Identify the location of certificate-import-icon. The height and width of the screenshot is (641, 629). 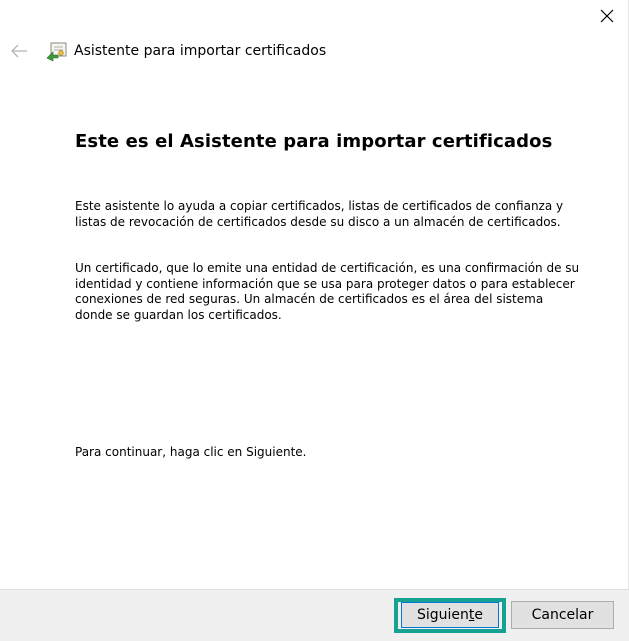
(56, 52).